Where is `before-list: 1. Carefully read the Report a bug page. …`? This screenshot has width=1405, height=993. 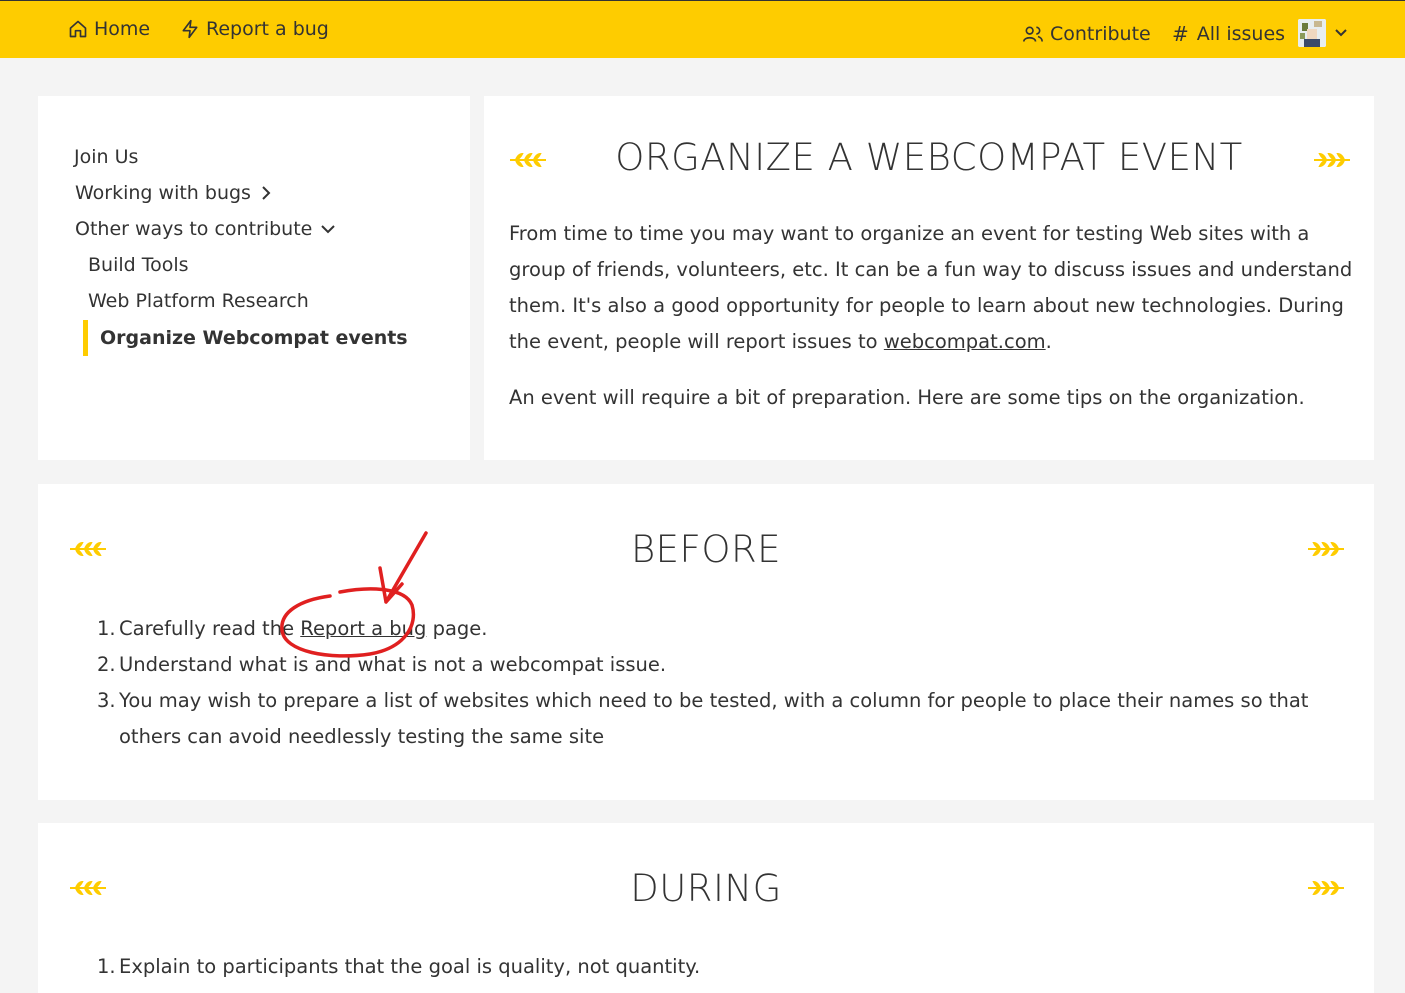
before-list: 1. Carefully read the Report a bug page. … is located at coordinates (683, 683).